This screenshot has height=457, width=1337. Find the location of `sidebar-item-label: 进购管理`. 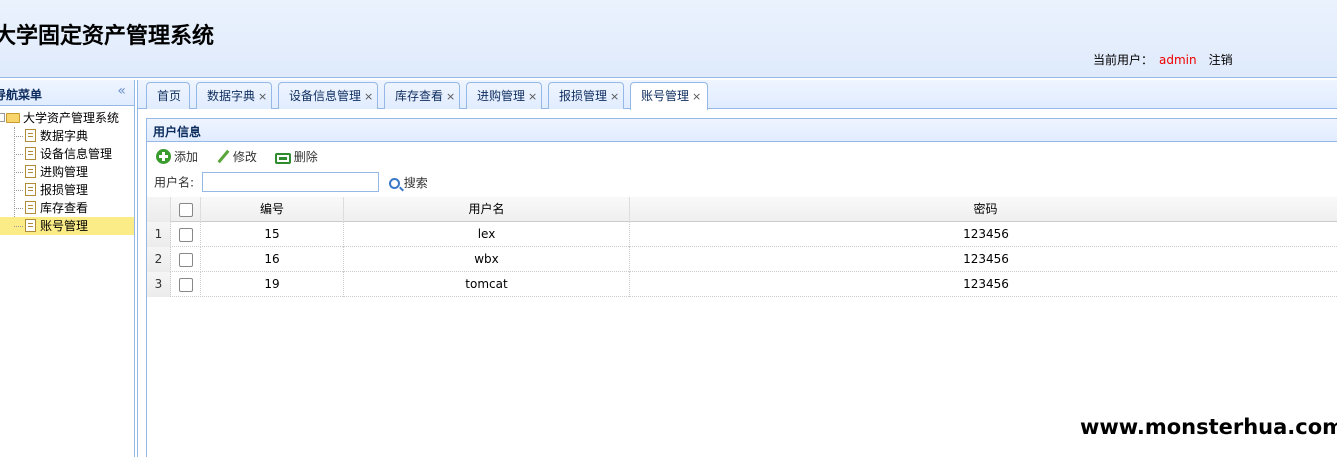

sidebar-item-label: 进购管理 is located at coordinates (64, 172).